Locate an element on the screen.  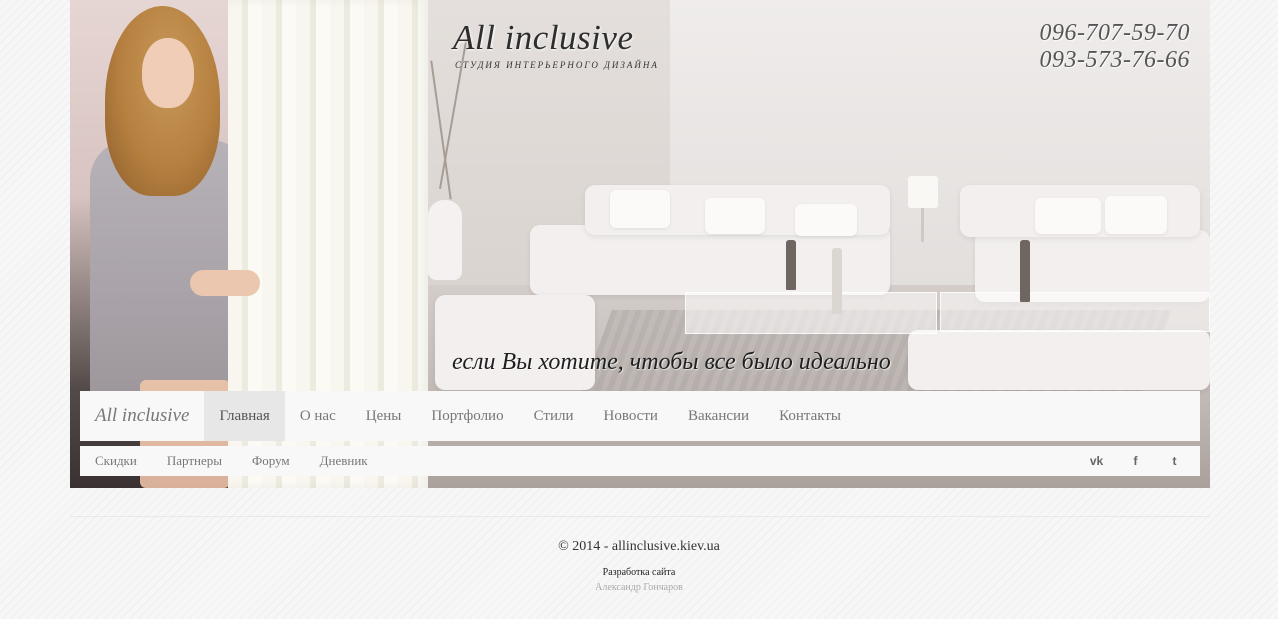
phone-list: 096-707-59-70 093-573-76-66 is located at coordinates (1115, 47).